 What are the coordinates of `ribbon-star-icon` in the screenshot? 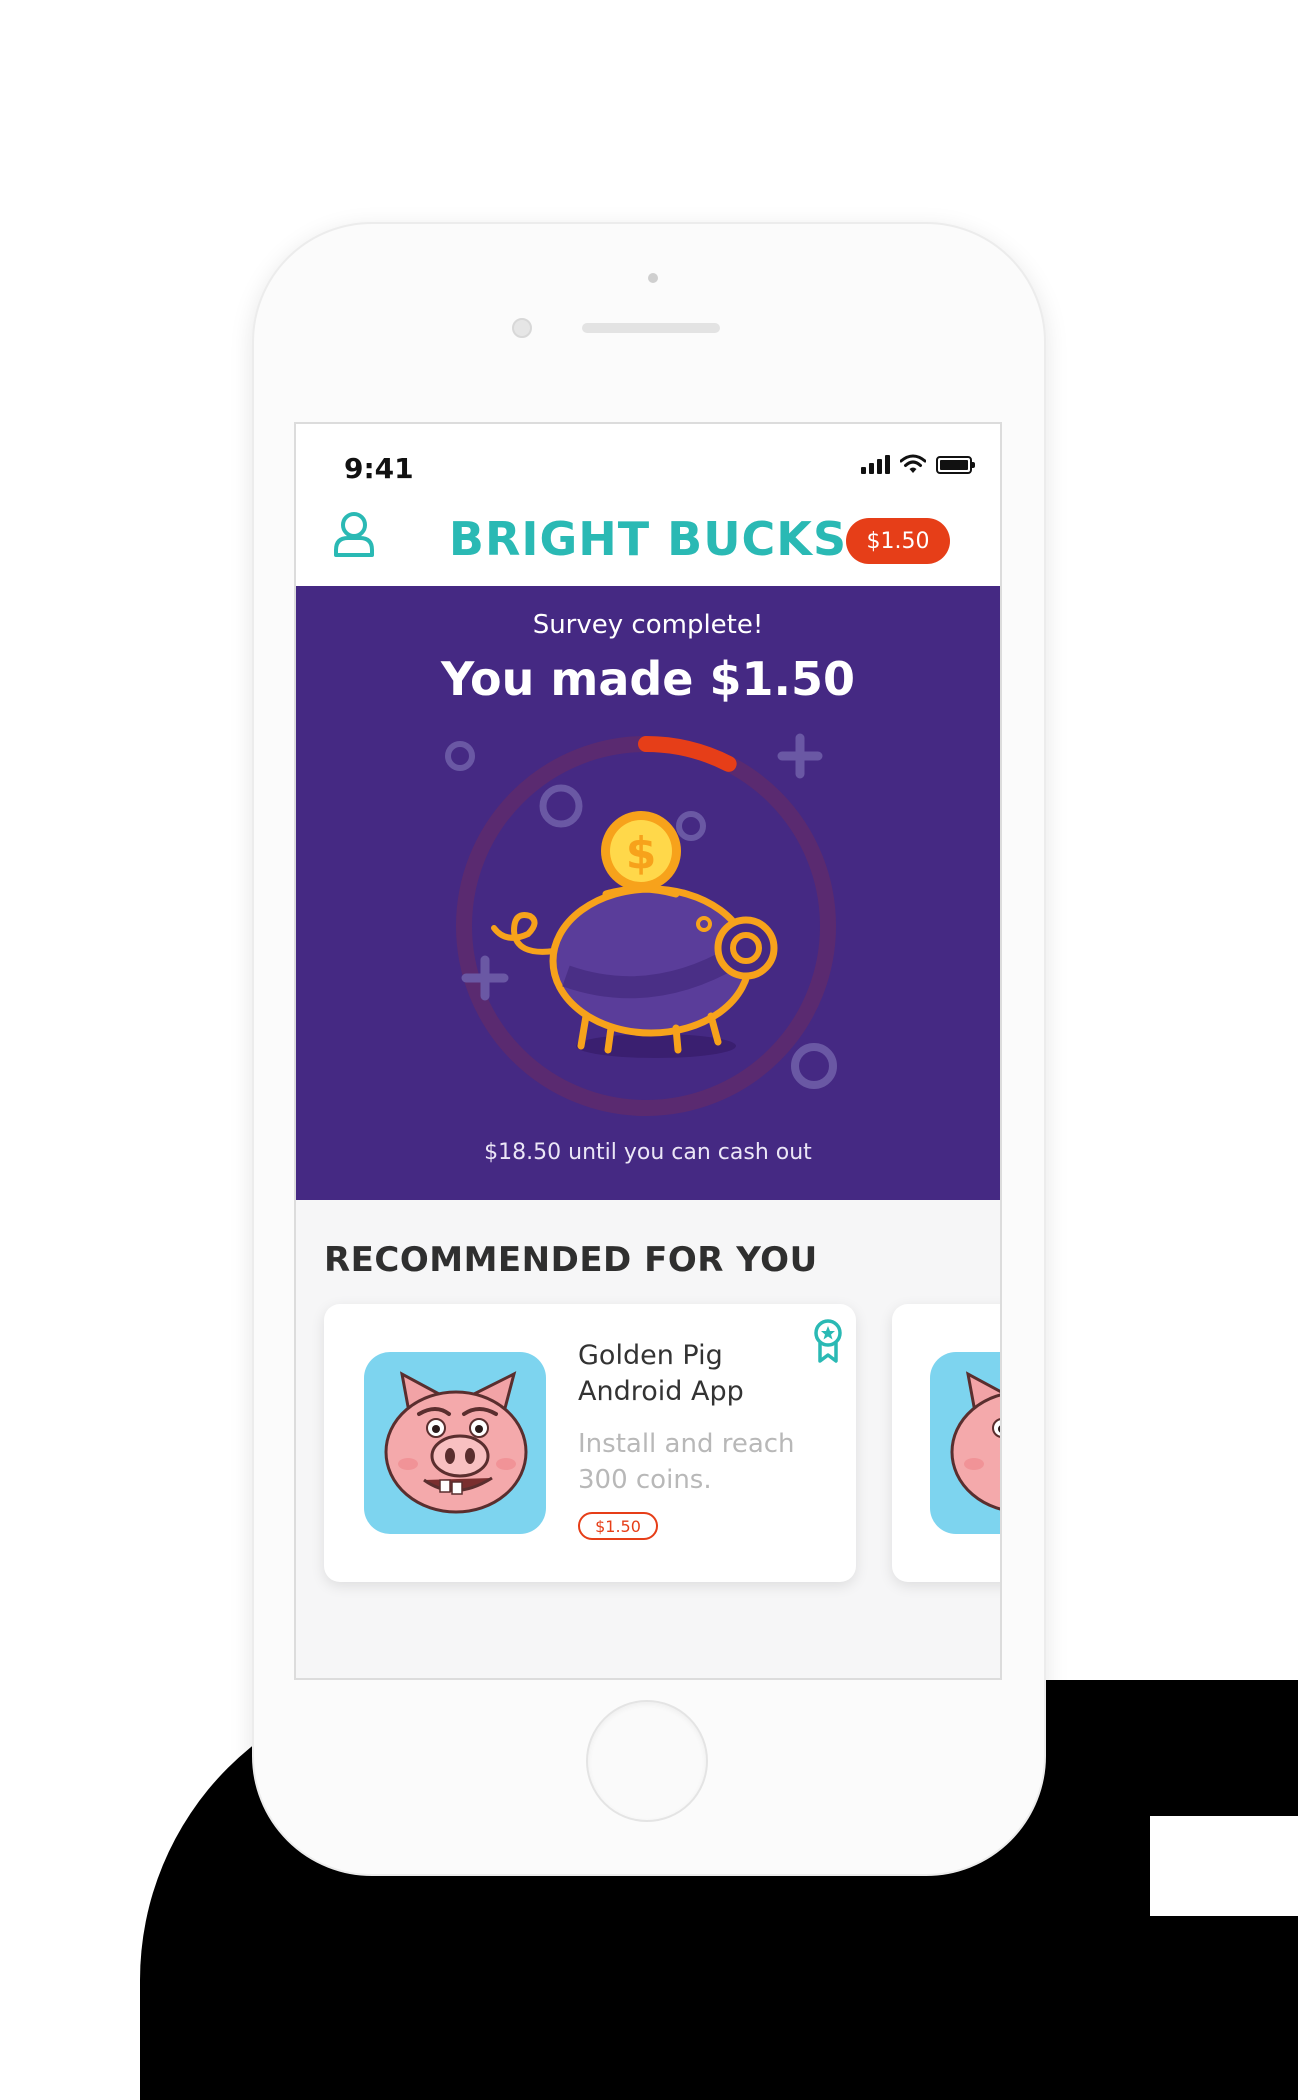 It's located at (828, 1341).